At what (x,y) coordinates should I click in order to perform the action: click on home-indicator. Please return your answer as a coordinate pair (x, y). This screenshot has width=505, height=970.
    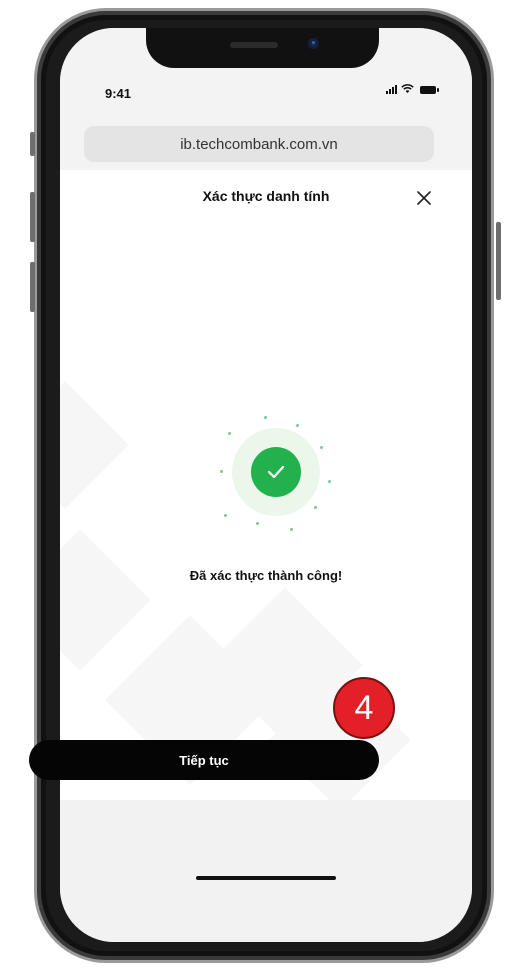
    Looking at the image, I should click on (266, 878).